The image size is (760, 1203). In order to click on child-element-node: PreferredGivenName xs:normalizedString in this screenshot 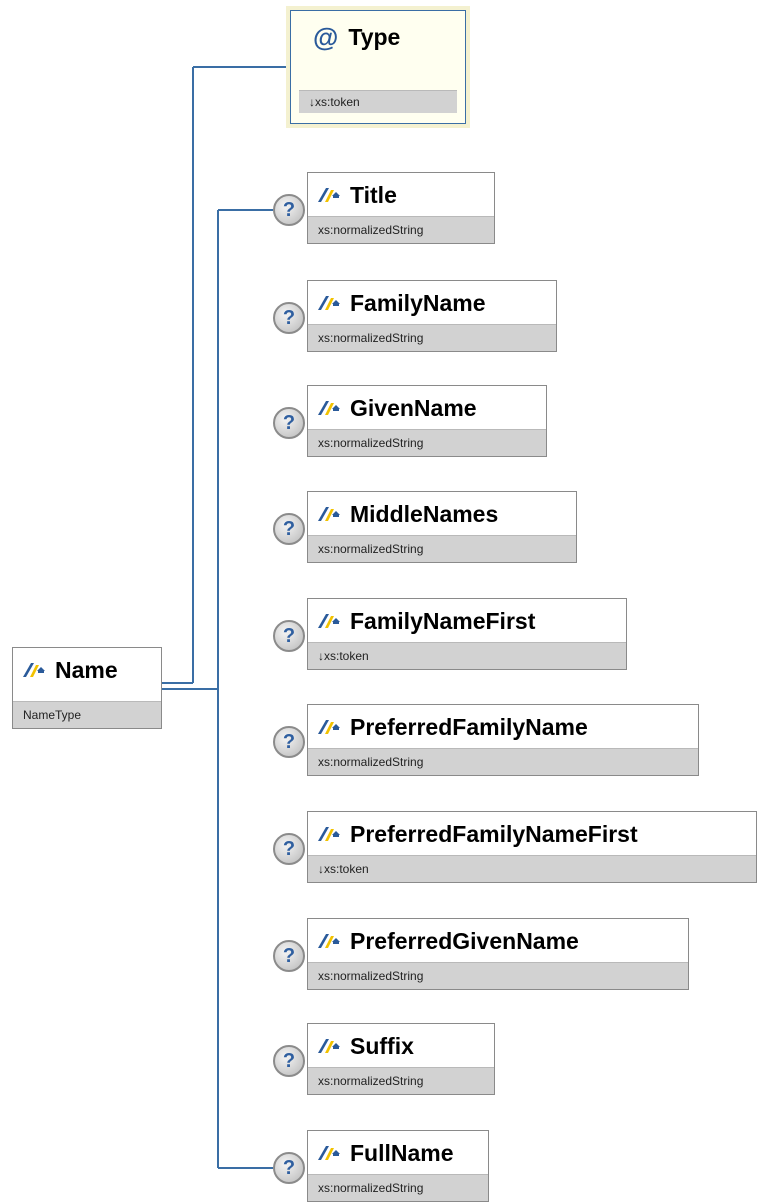, I will do `click(498, 954)`.